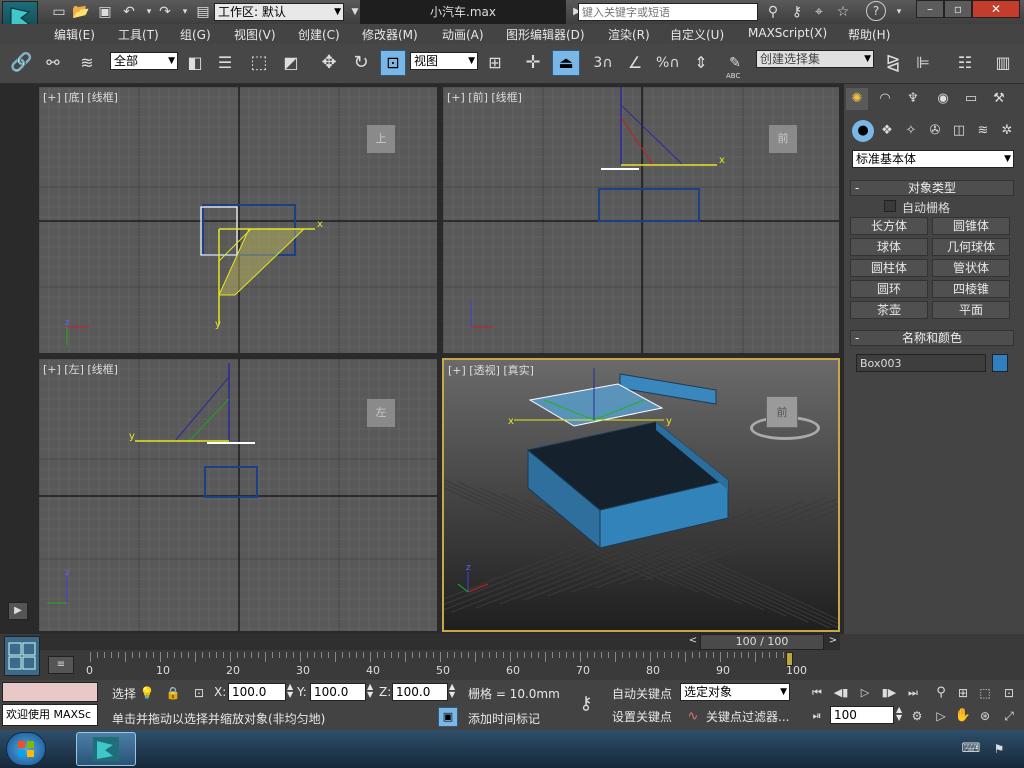 The height and width of the screenshot is (768, 1024). What do you see at coordinates (1009, 716) in the screenshot?
I see `maximize-viewport-icon: ⤢` at bounding box center [1009, 716].